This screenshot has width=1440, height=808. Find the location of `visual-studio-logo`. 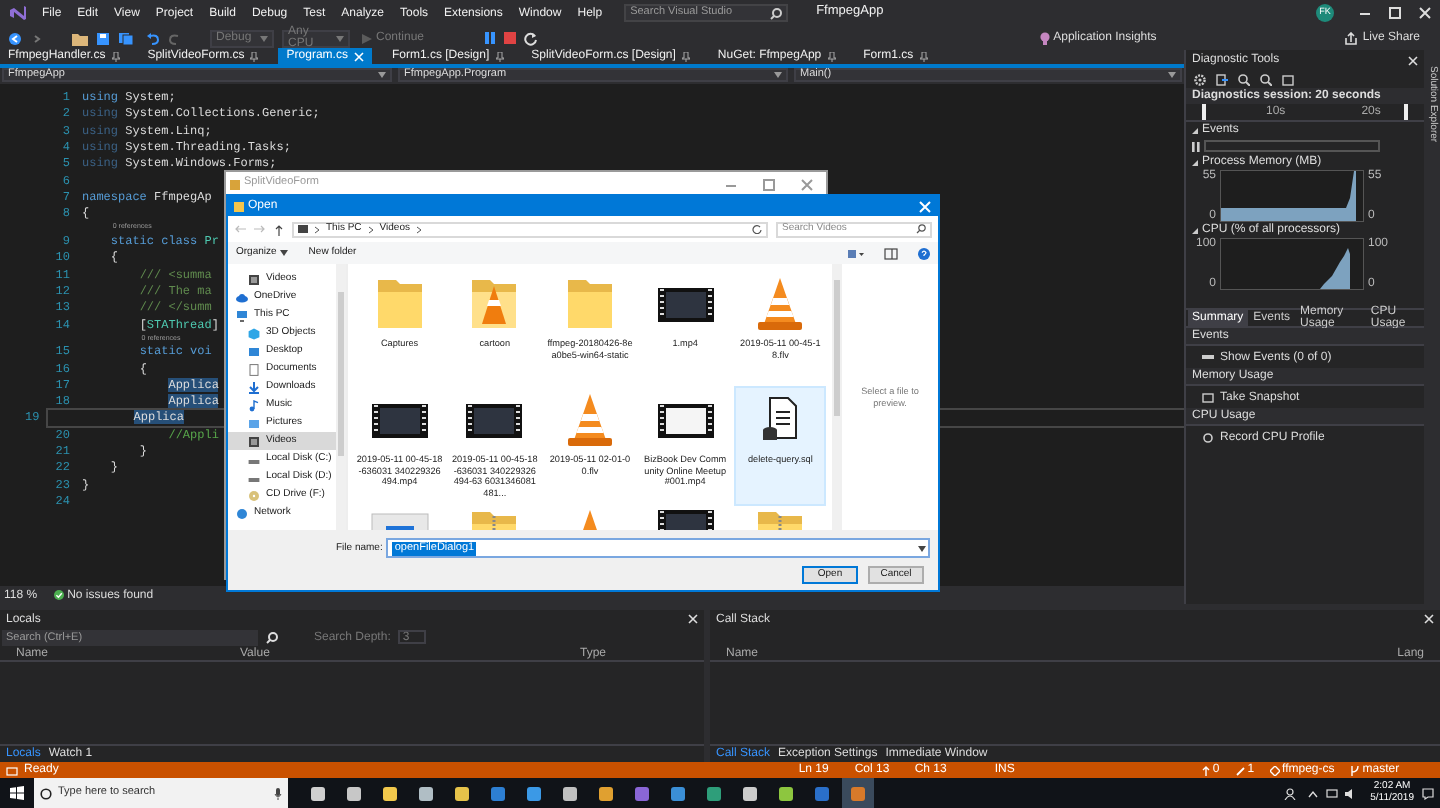

visual-studio-logo is located at coordinates (17, 13).